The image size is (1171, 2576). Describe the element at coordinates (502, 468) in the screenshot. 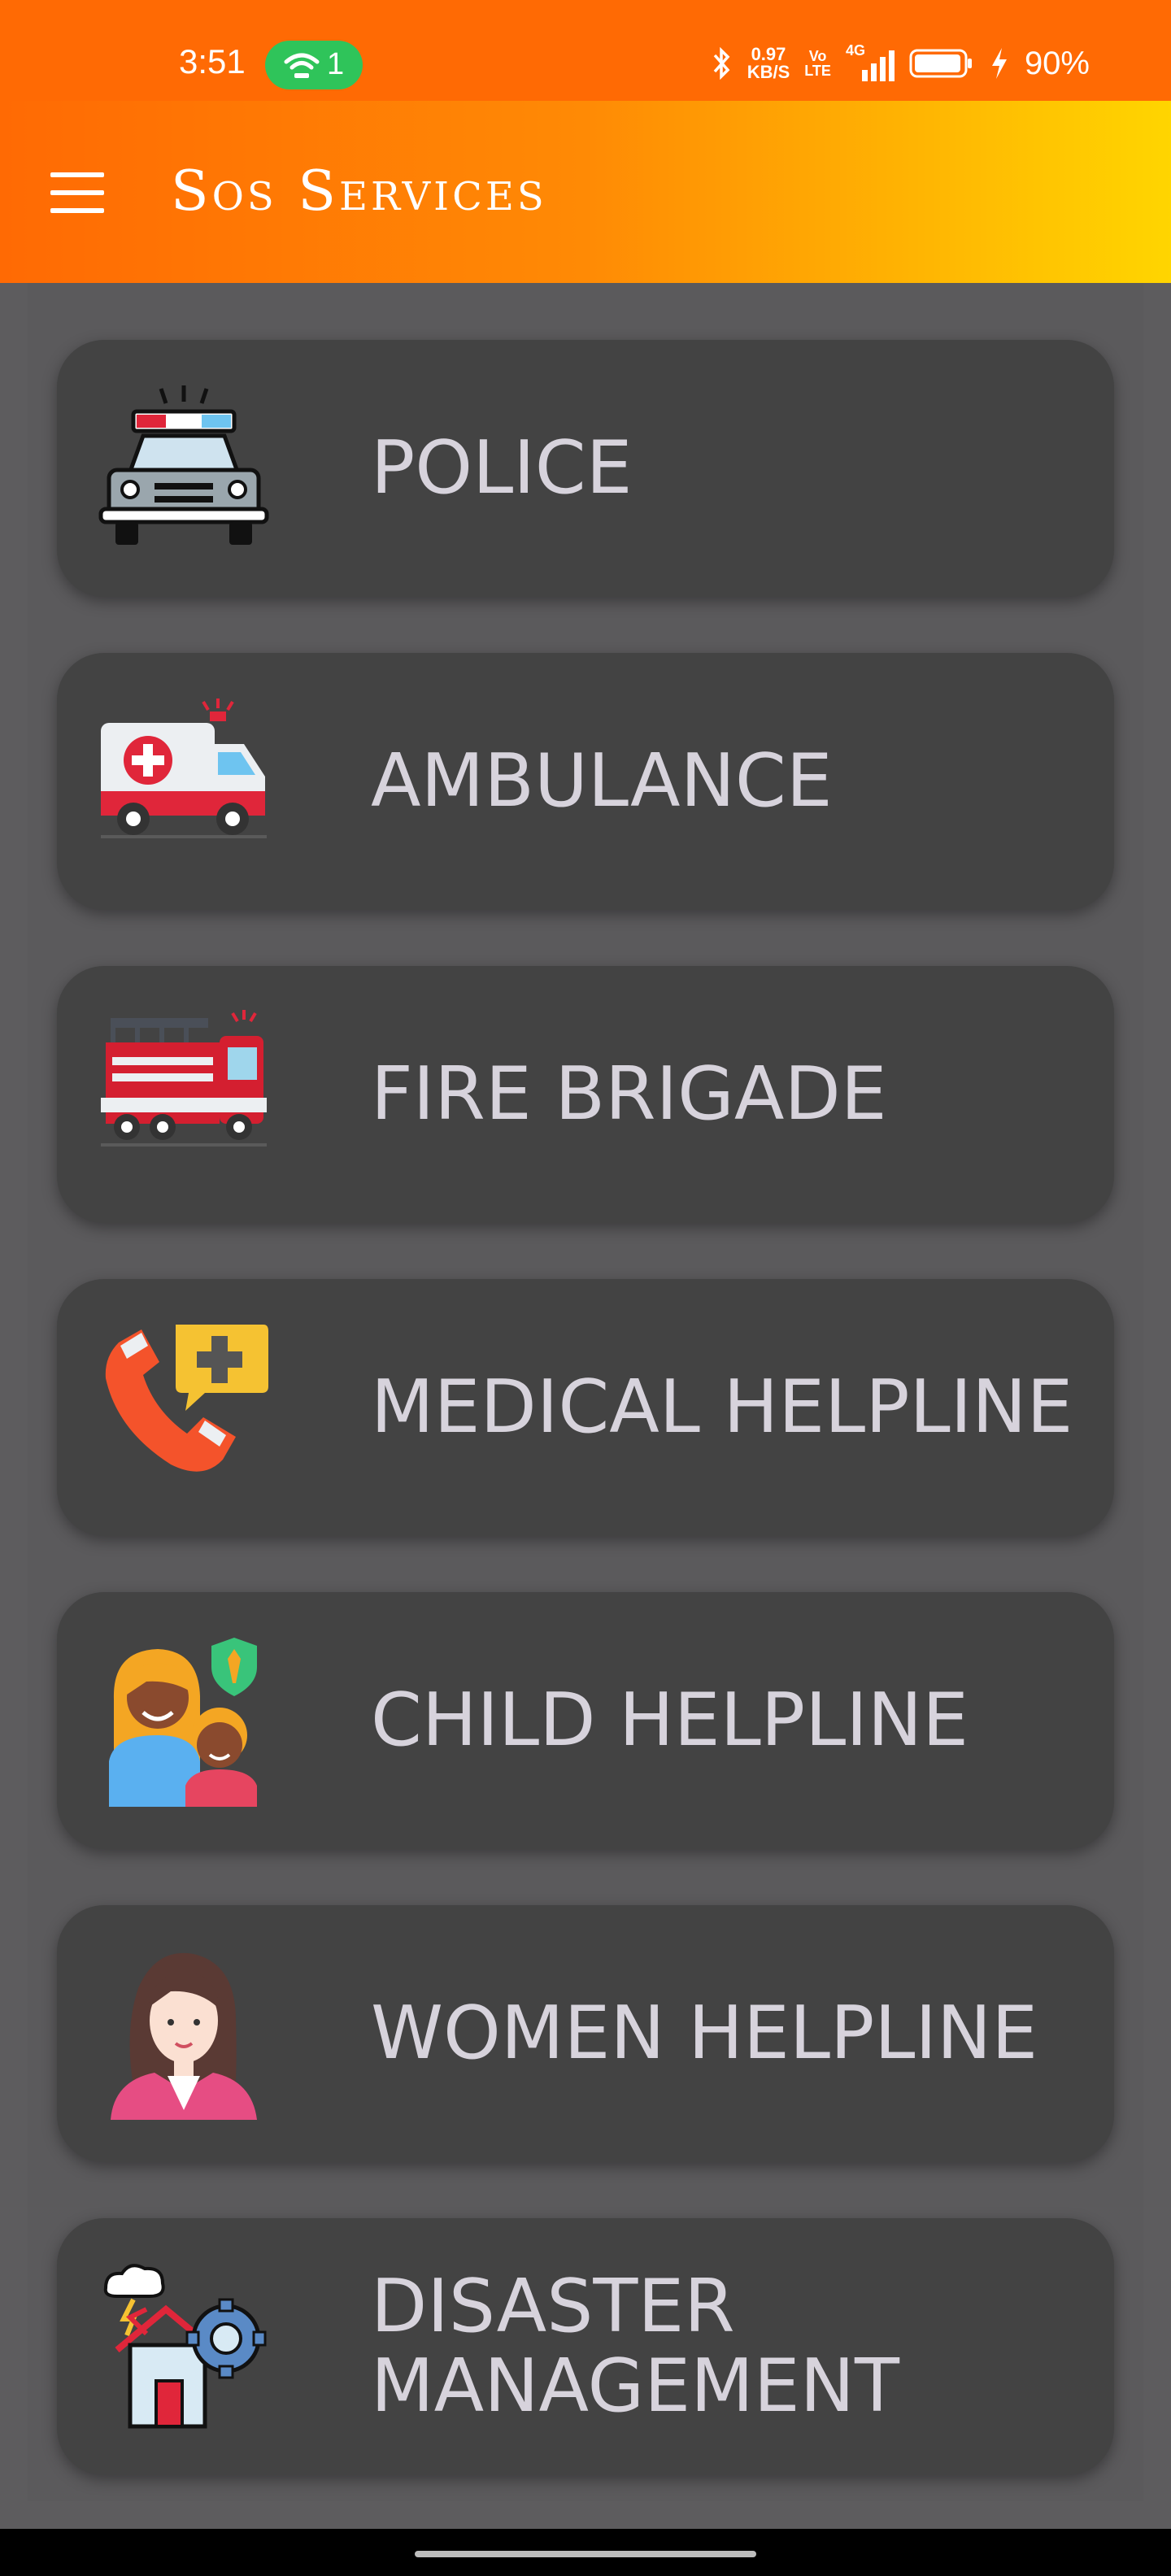

I see `service-label: POLICE` at that location.